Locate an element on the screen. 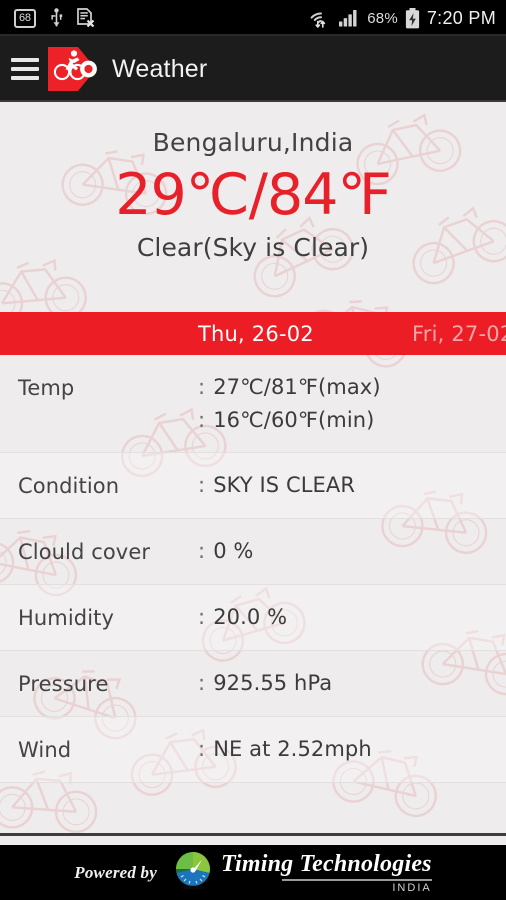 The height and width of the screenshot is (900, 506). brand-rule is located at coordinates (356, 879).